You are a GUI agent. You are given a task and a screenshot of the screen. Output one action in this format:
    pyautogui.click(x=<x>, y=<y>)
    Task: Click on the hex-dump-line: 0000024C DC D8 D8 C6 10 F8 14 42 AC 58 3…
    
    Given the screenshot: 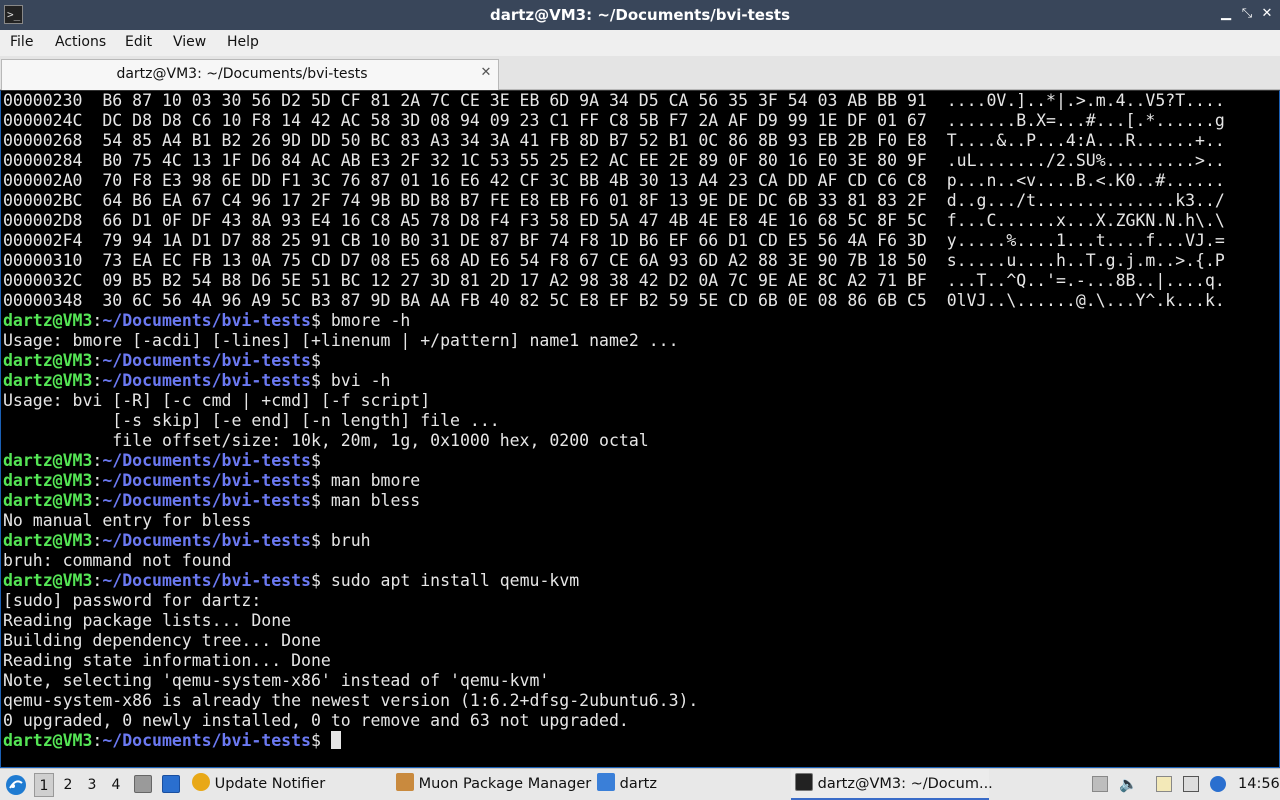 What is the action you would take?
    pyautogui.click(x=614, y=120)
    